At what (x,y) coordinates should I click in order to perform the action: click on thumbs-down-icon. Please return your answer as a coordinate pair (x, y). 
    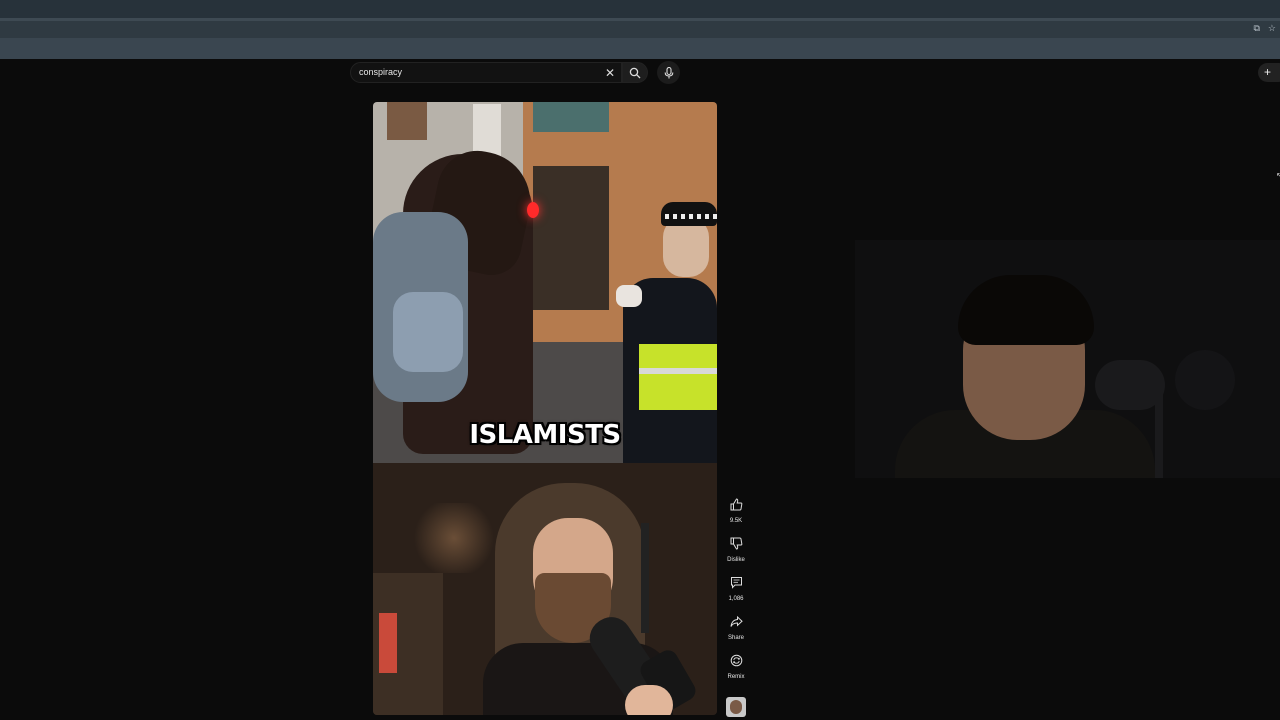
    Looking at the image, I should click on (736, 543).